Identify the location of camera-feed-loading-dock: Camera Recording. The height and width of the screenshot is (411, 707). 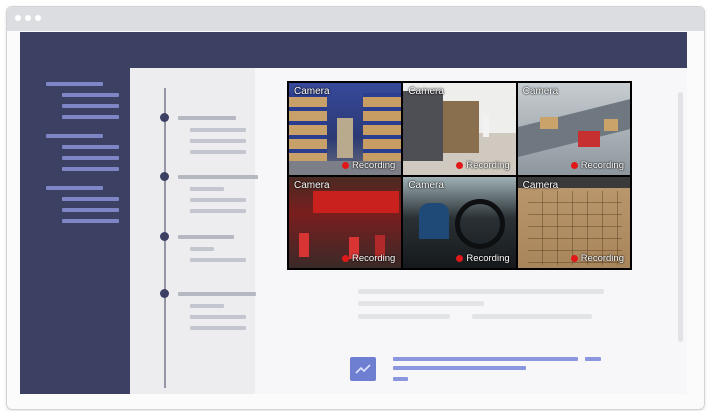
(459, 129).